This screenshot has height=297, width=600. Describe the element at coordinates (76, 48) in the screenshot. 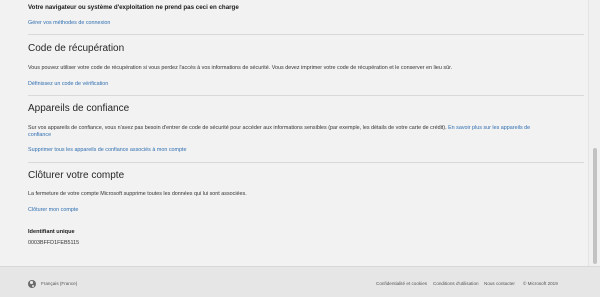

I see `recovery-code-heading: Code de récupération` at that location.